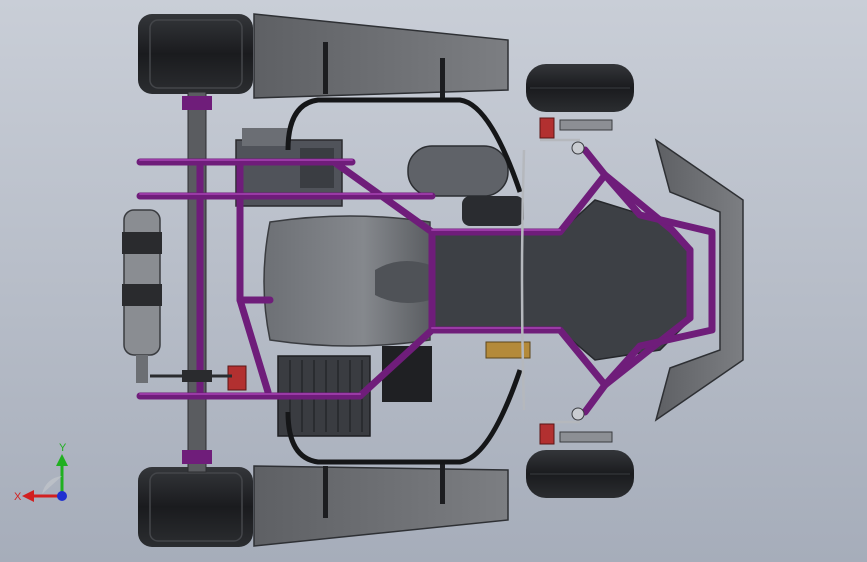 This screenshot has height=562, width=867. I want to click on x-axis-arrowhead-icon, so click(28, 496).